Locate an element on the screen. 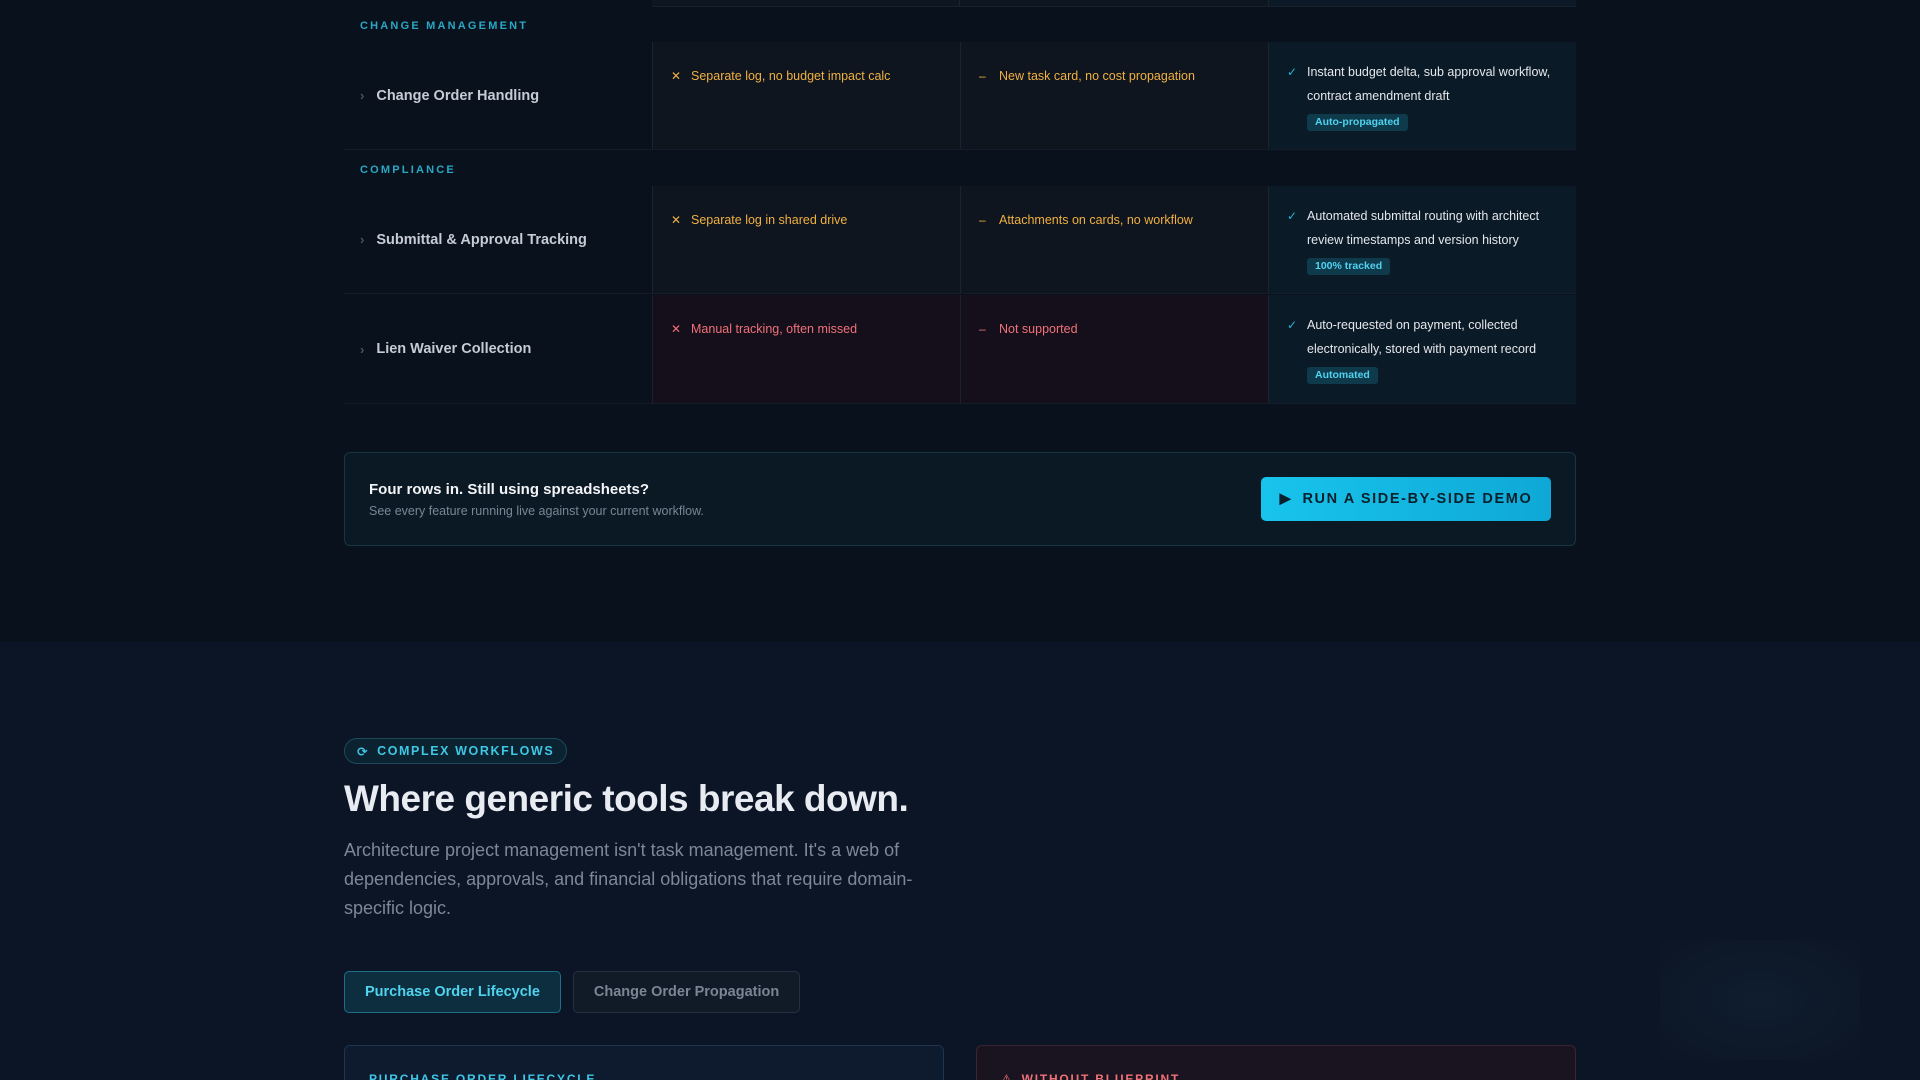 This screenshot has width=1920, height=1080. play-icon: ▶ is located at coordinates (1286, 499).